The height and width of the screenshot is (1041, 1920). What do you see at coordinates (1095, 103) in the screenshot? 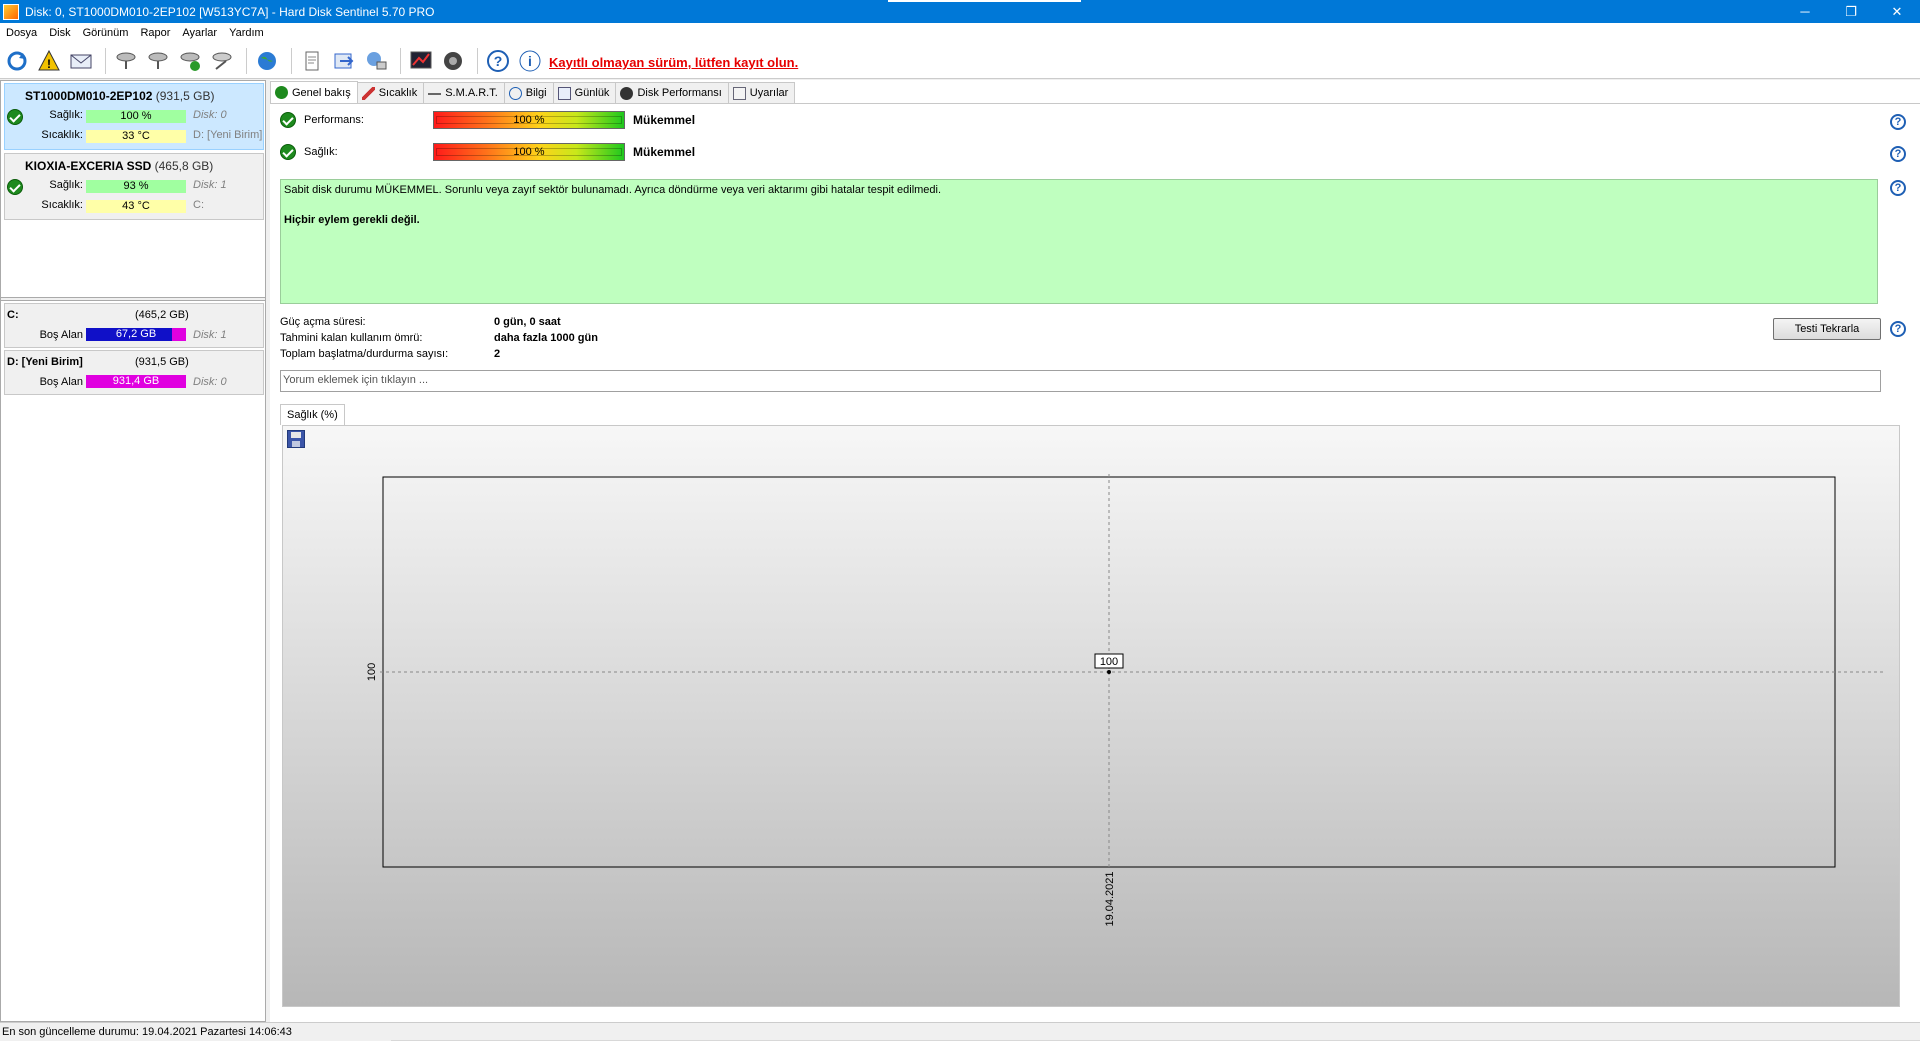
I see `tab-underline` at bounding box center [1095, 103].